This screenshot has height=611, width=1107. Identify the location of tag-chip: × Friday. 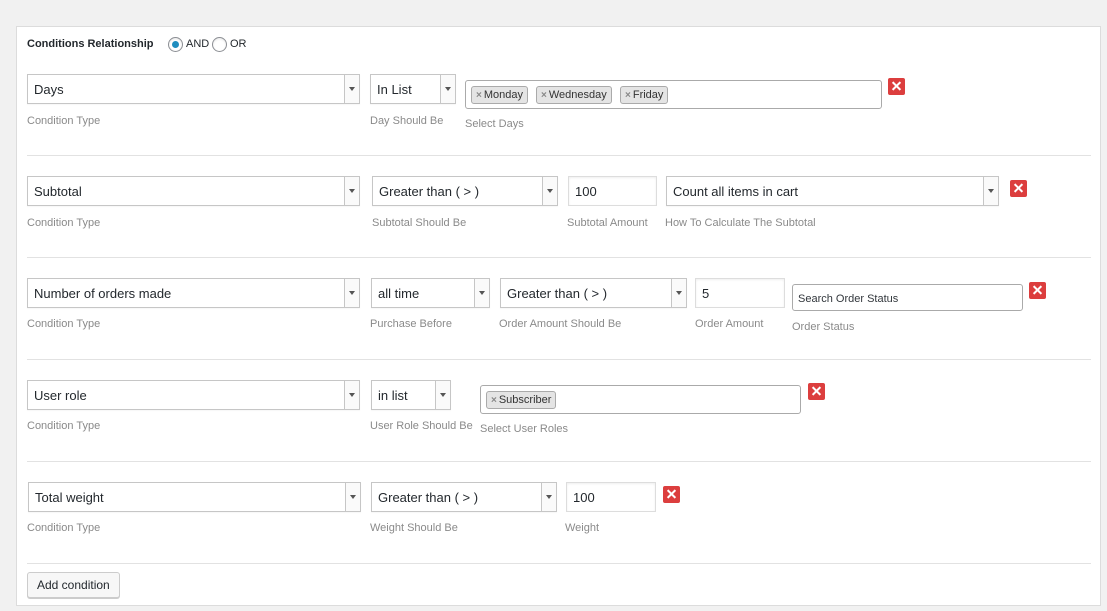
(644, 95).